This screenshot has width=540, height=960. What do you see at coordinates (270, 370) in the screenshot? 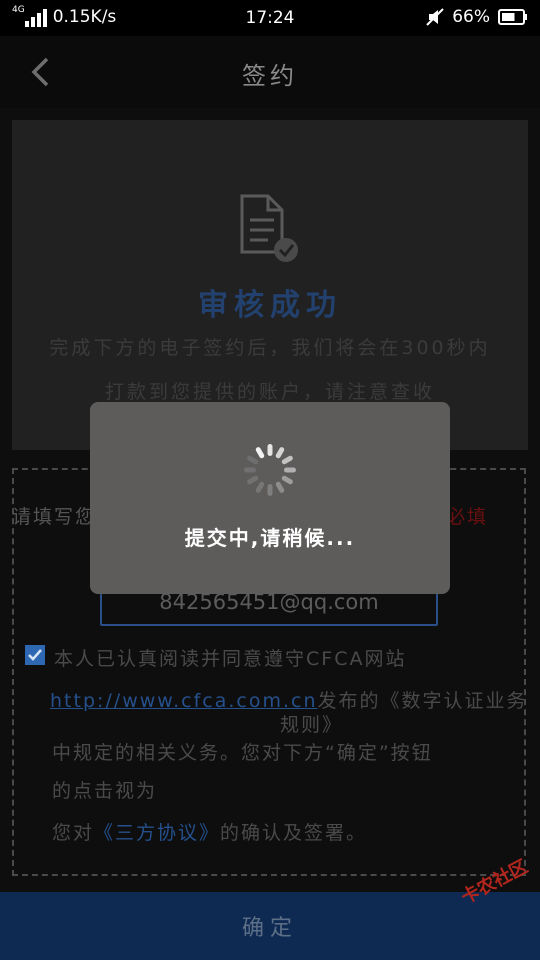
I see `success-description: 完成下方的电子签约后，我们将会在300秒内 打款到您提供的账户，请注意查收` at bounding box center [270, 370].